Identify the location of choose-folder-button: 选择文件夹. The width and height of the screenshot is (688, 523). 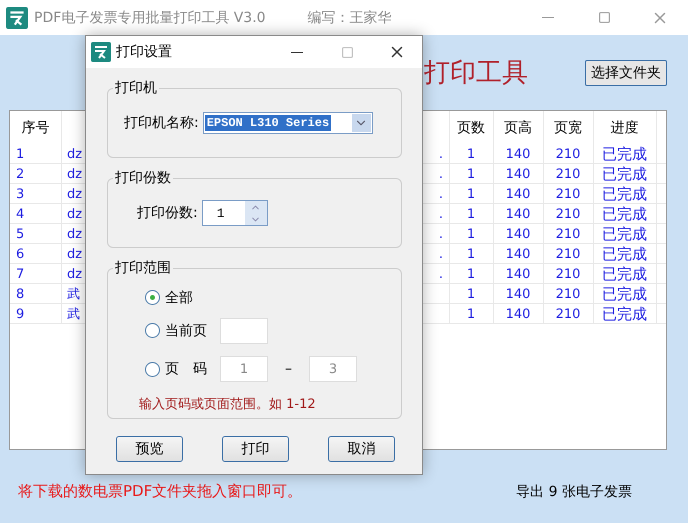
(626, 73).